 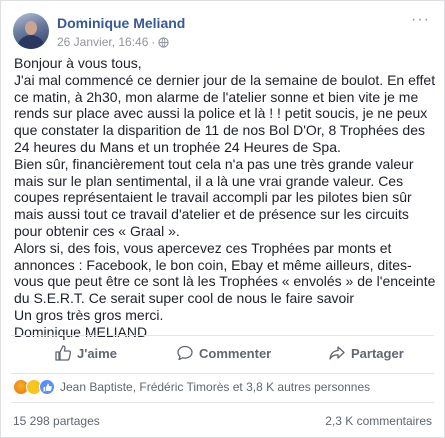 I want to click on share-icon, so click(x=337, y=353).